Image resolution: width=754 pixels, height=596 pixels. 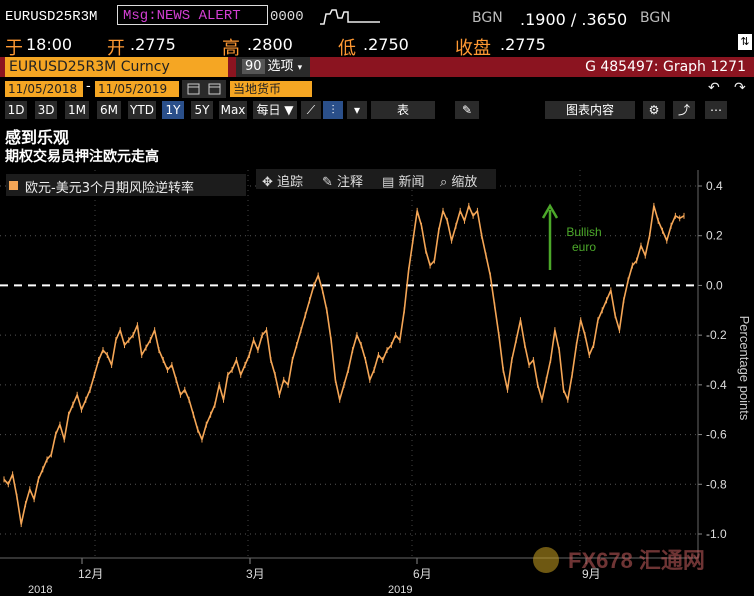 I want to click on chart-dropdown-icon: ▾, so click(x=357, y=110).